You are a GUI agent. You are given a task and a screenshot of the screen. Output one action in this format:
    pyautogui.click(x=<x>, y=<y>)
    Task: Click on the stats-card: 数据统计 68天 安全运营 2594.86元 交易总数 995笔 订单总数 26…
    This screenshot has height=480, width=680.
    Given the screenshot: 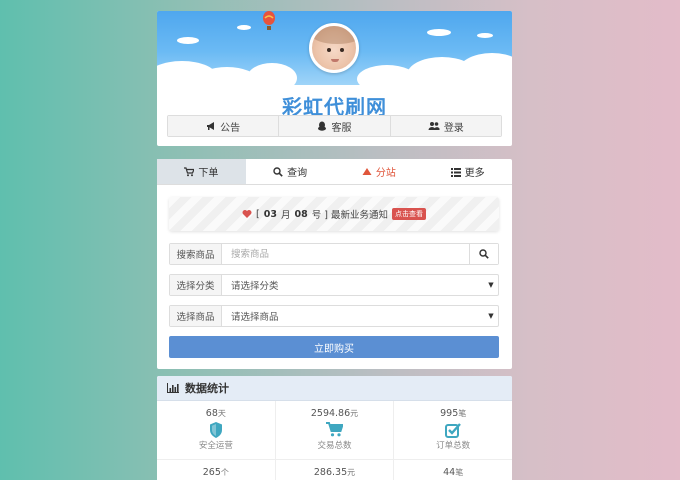 What is the action you would take?
    pyautogui.click(x=334, y=428)
    